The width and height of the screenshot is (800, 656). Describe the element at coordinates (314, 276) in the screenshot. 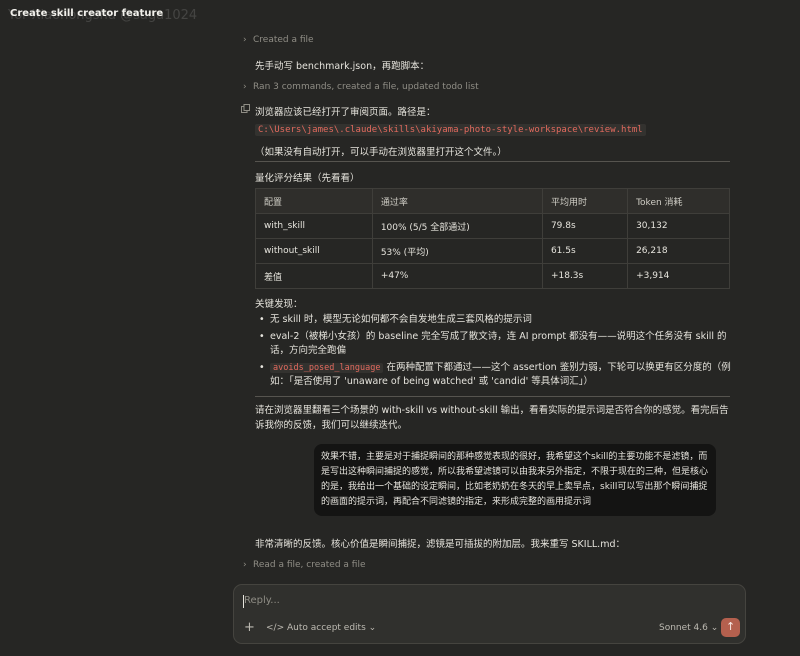

I see `table-cell: 差值` at that location.